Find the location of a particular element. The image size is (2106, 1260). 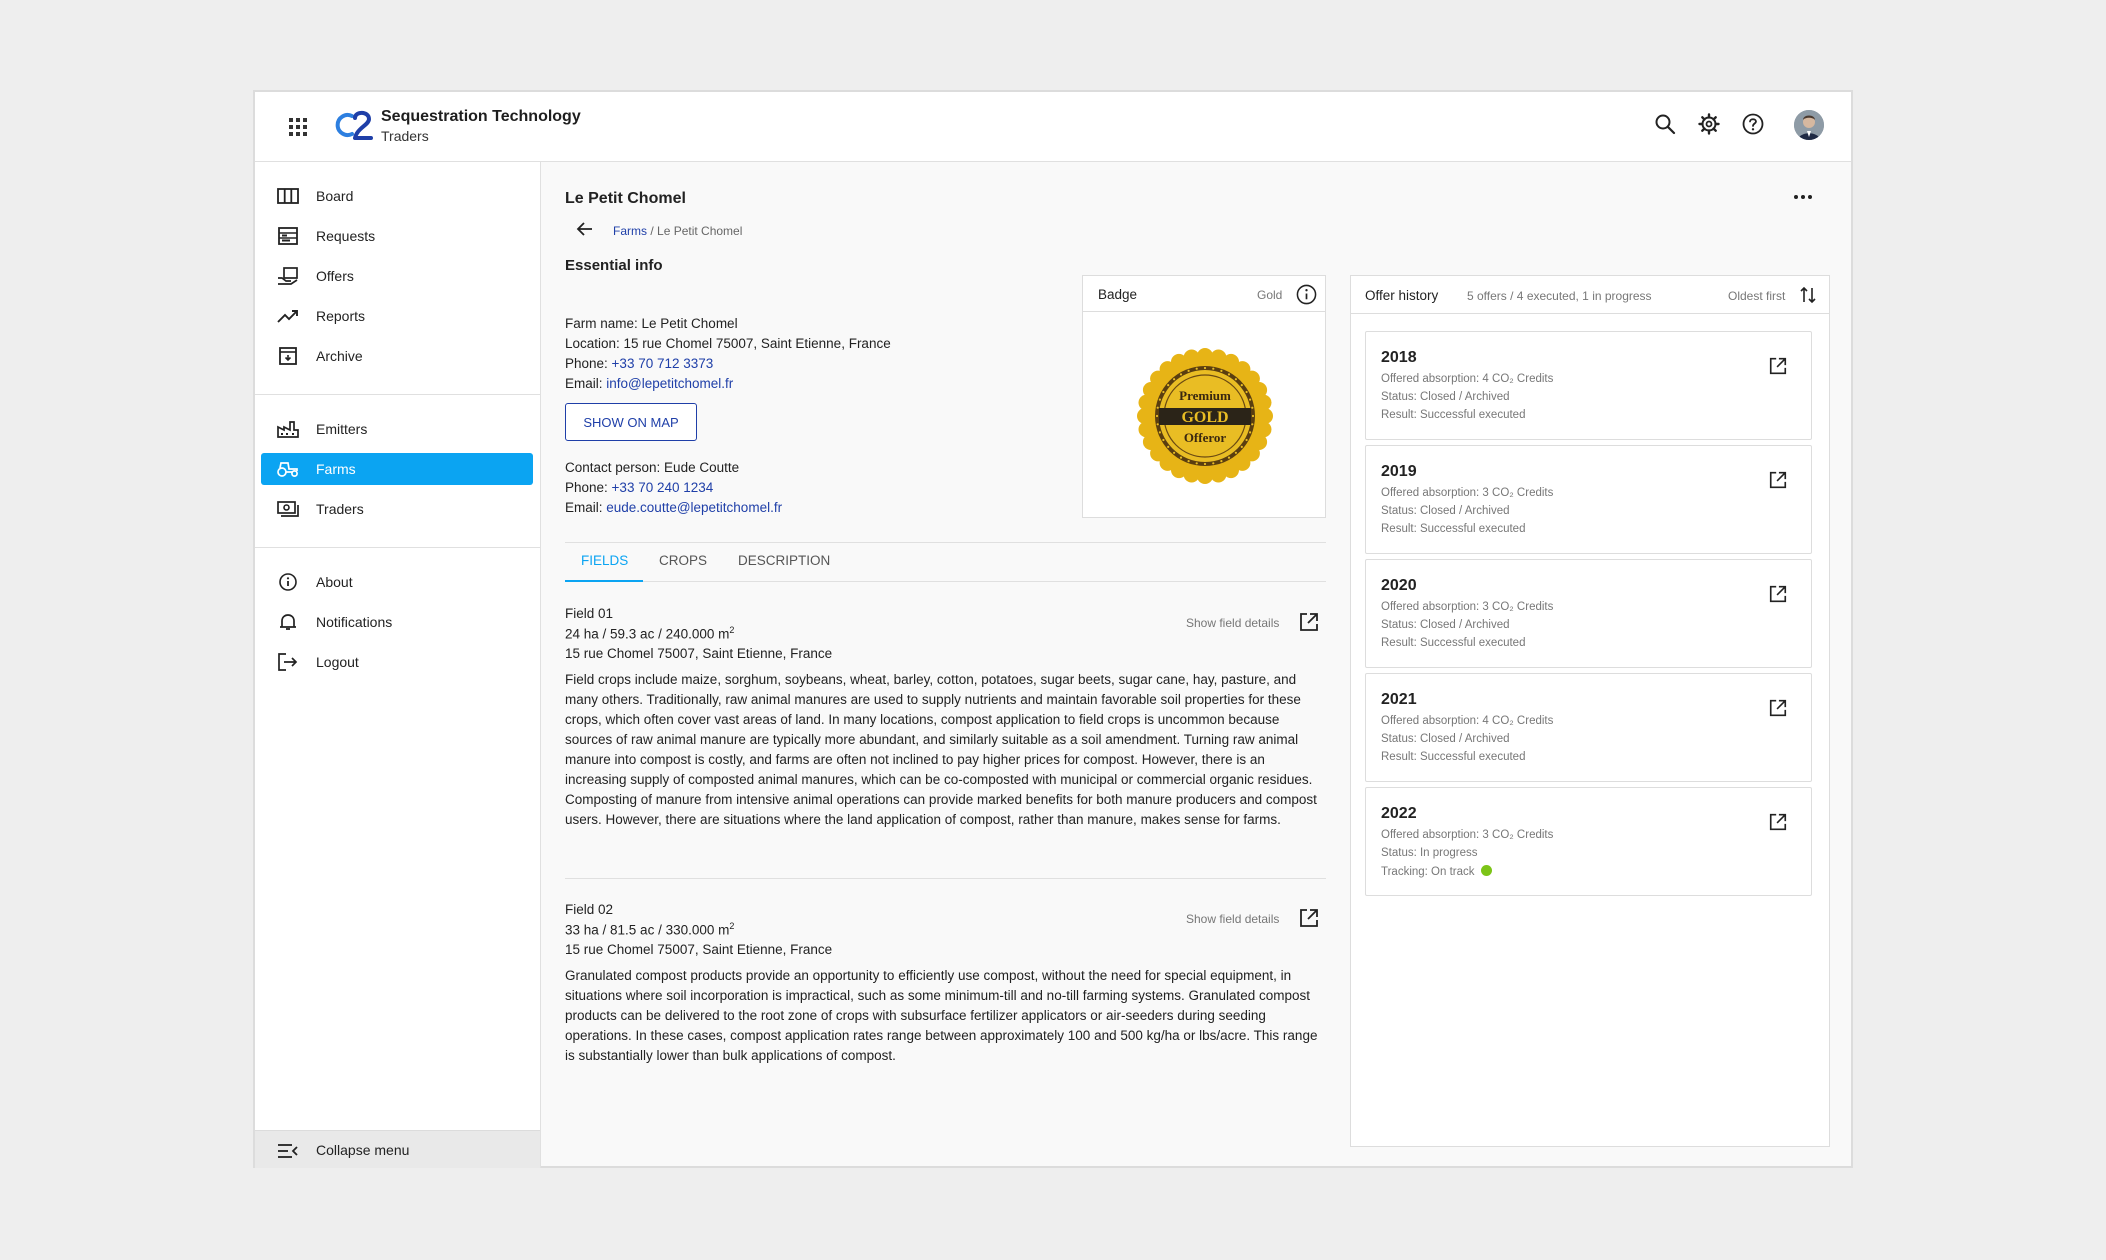

active-tab-indicator is located at coordinates (604, 581).